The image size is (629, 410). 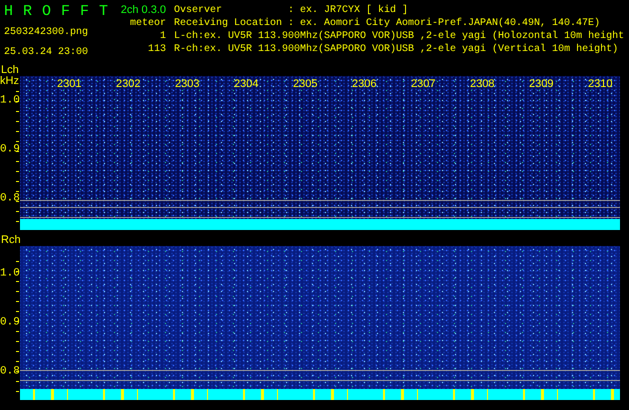 What do you see at coordinates (11, 240) in the screenshot?
I see `channel-label: Rch` at bounding box center [11, 240].